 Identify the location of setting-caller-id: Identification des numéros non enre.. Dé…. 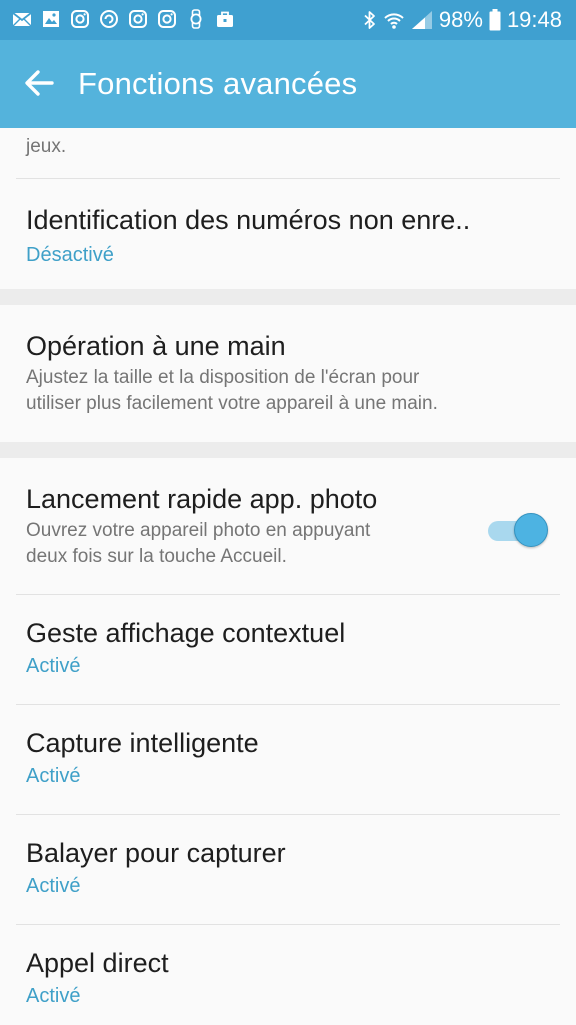
(288, 234).